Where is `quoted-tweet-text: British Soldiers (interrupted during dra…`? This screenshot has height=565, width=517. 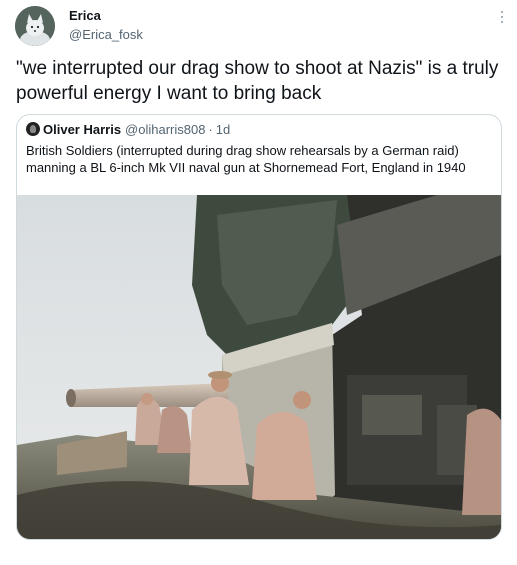 quoted-tweet-text: British Soldiers (interrupted during dra… is located at coordinates (246, 159).